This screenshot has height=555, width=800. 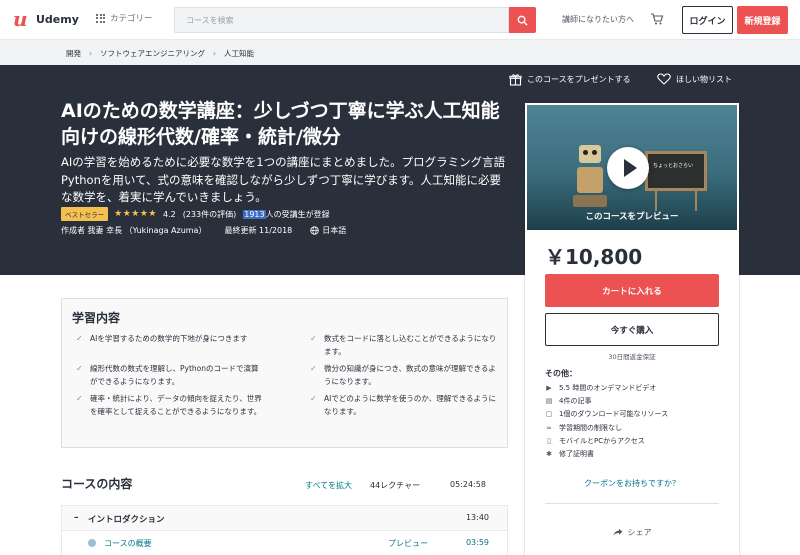 What do you see at coordinates (515, 80) in the screenshot?
I see `gift-icon` at bounding box center [515, 80].